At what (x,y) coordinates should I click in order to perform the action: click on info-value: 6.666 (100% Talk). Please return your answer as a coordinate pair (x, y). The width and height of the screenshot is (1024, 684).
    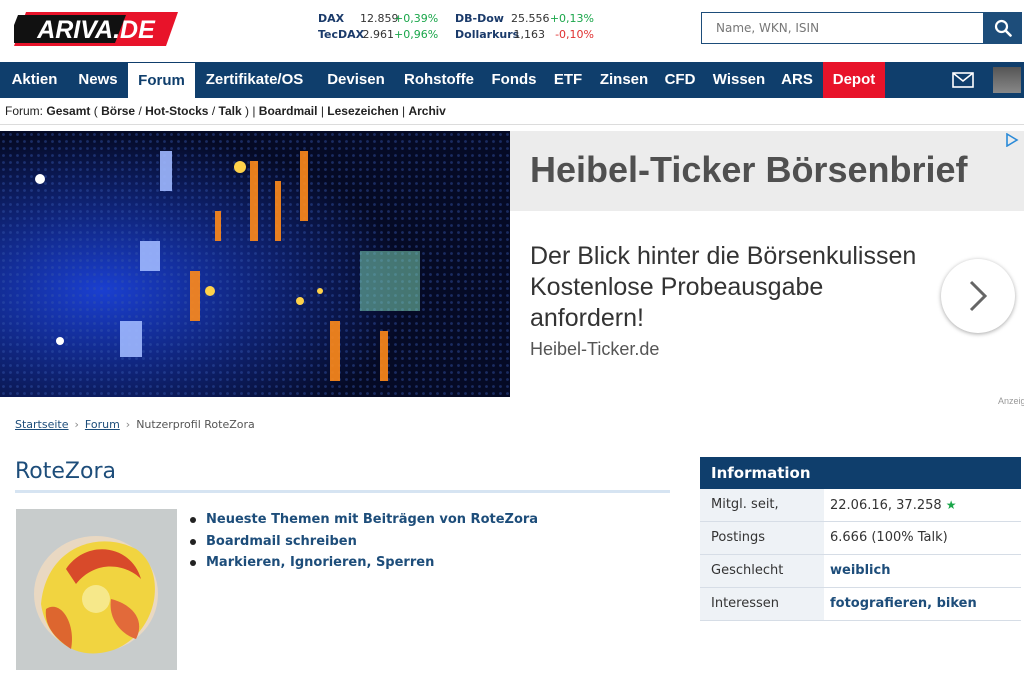
    Looking at the image, I should click on (889, 537).